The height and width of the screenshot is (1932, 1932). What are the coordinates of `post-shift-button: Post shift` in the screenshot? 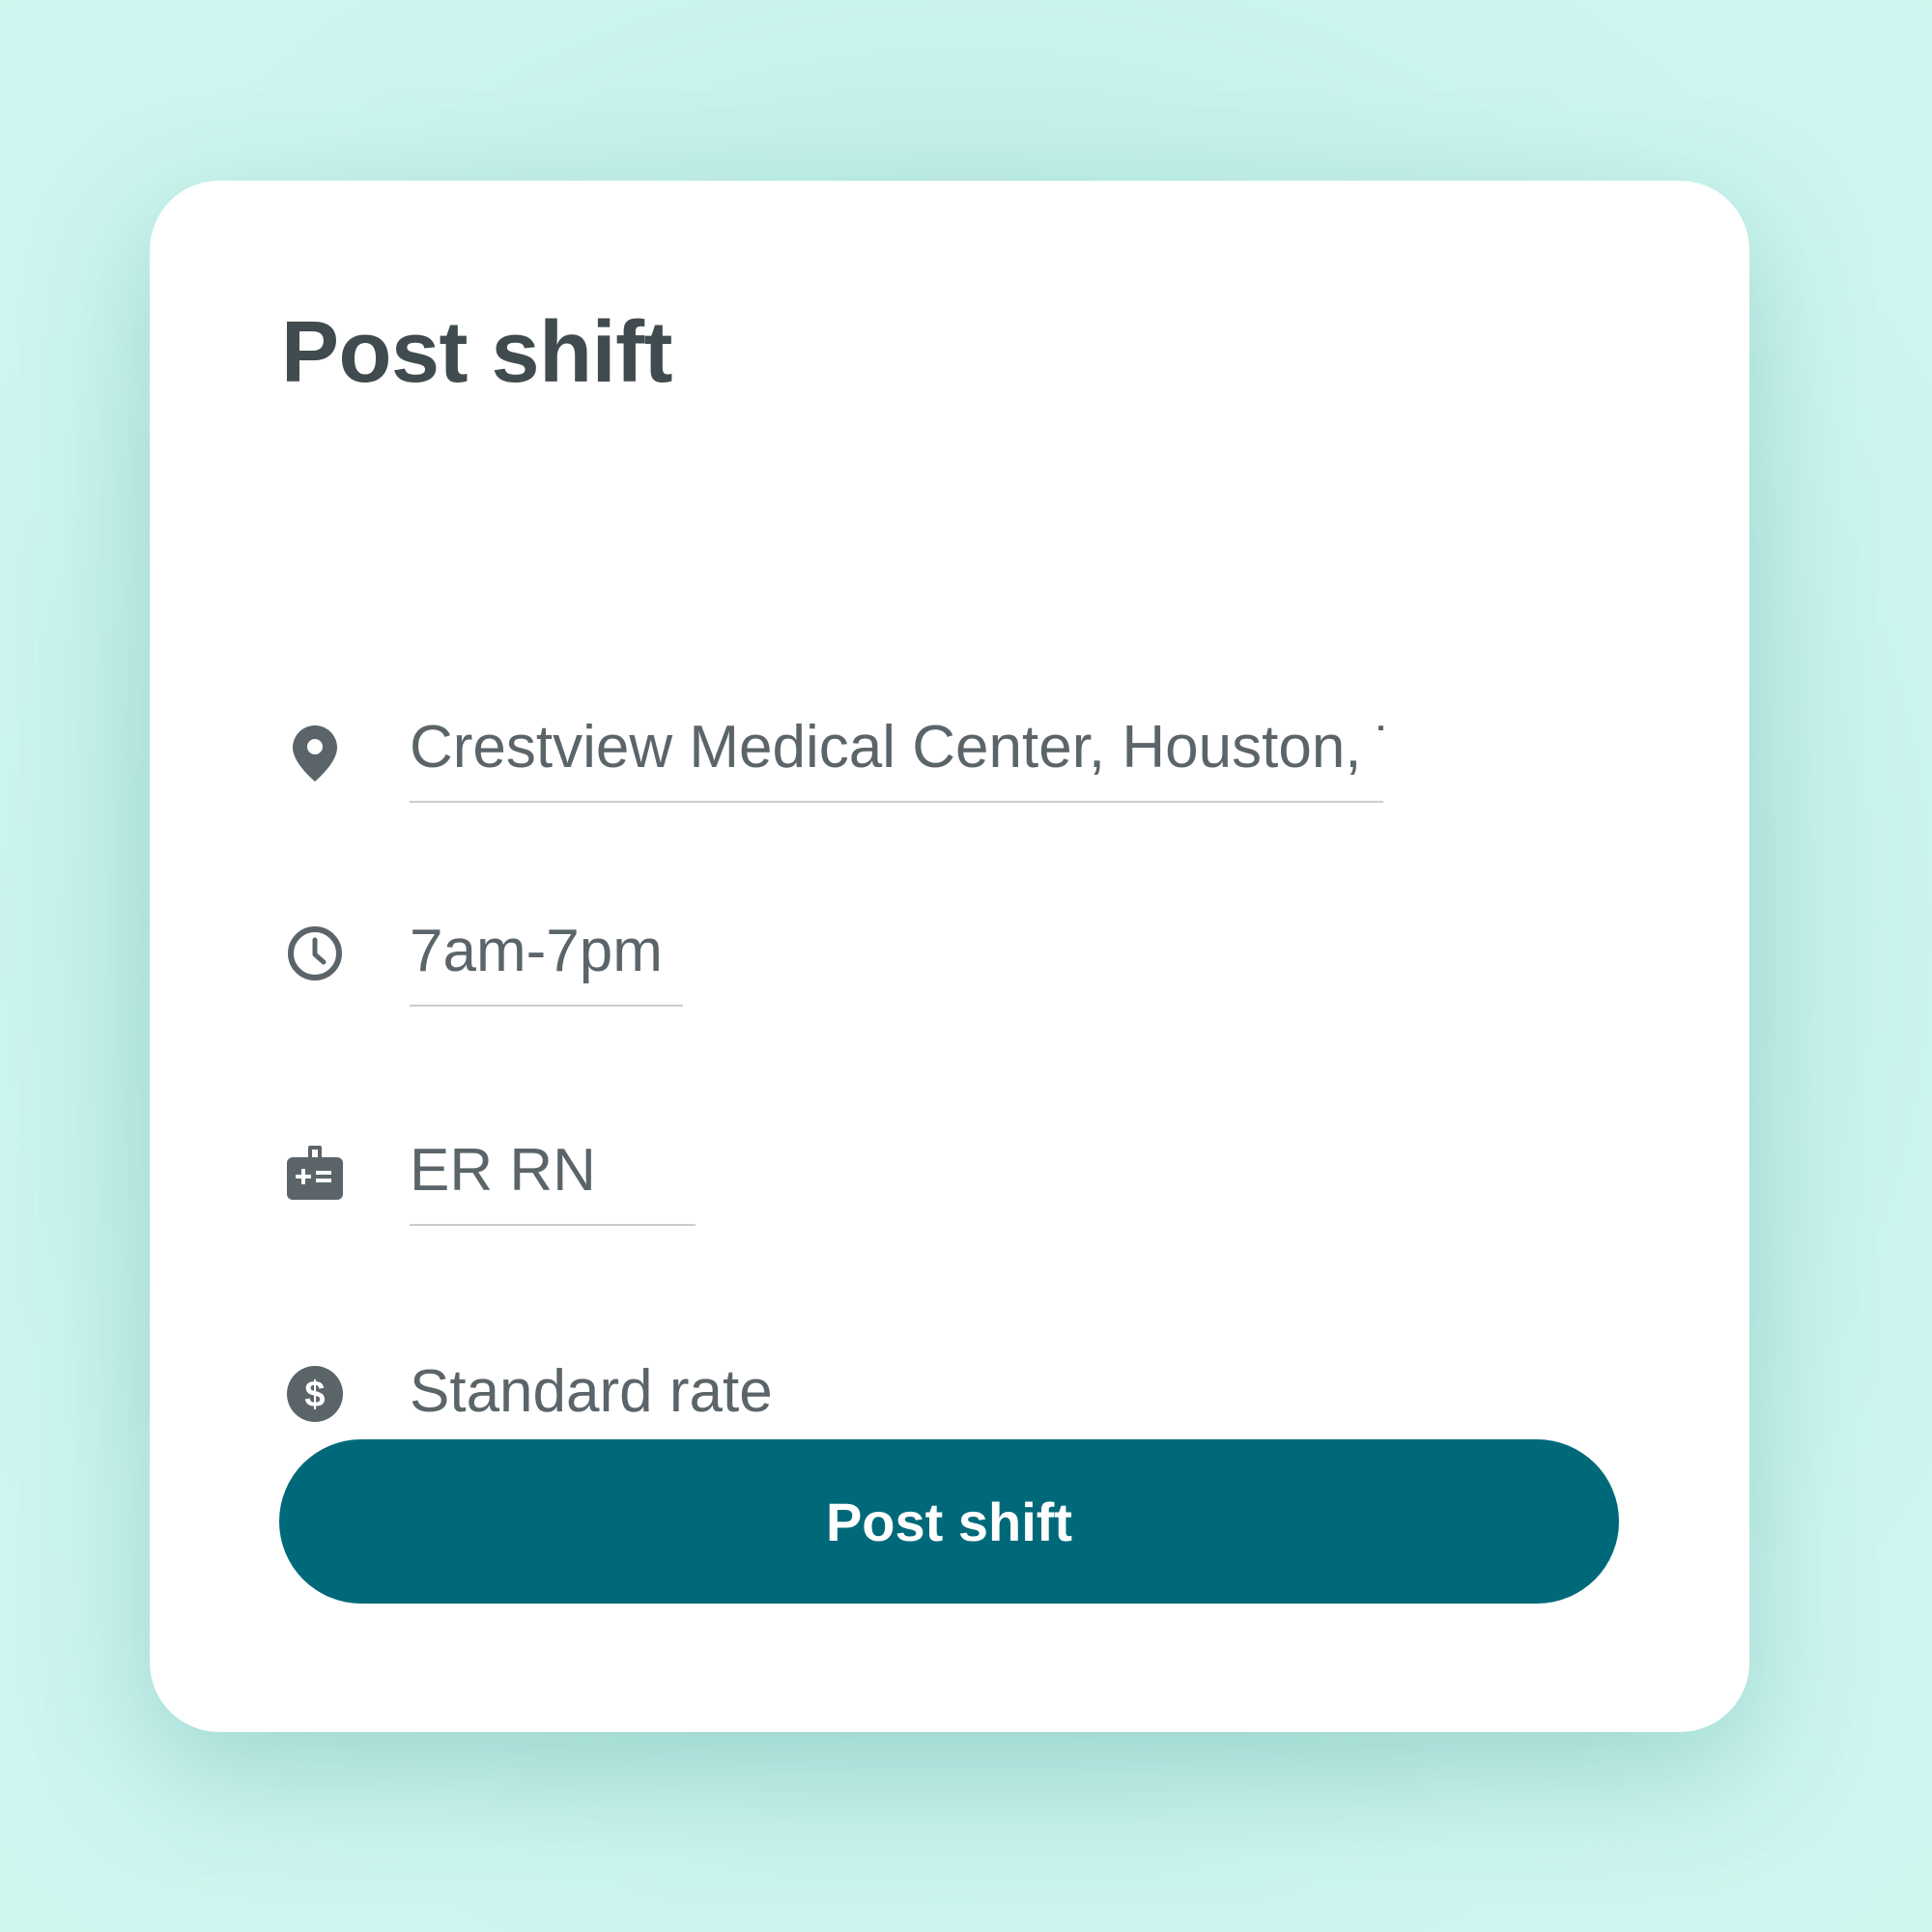 It's located at (949, 1521).